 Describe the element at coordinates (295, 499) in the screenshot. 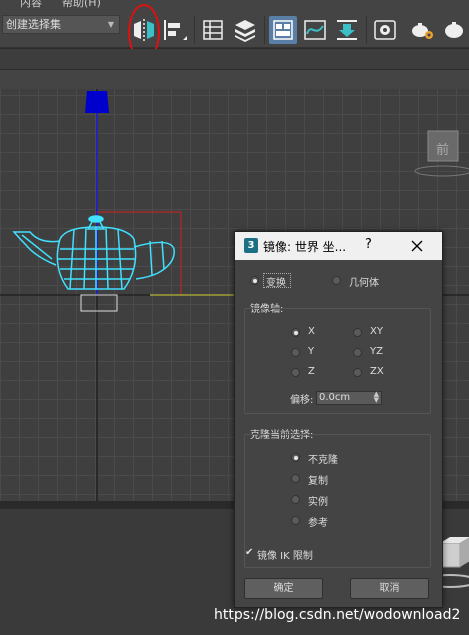

I see `radio-instance` at that location.